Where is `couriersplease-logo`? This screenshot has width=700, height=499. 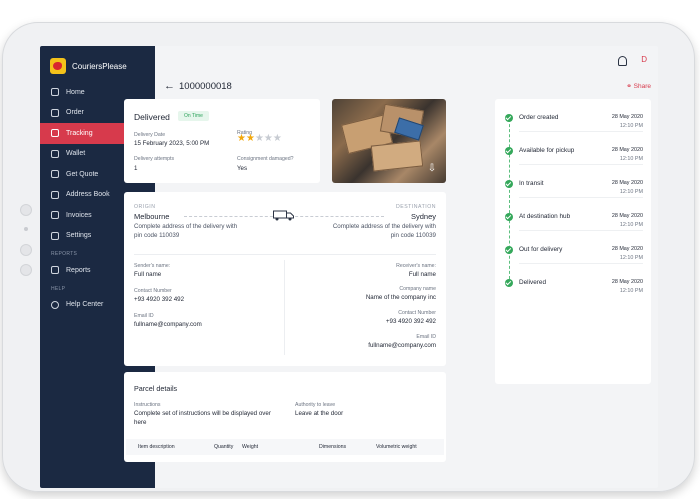 couriersplease-logo is located at coordinates (58, 66).